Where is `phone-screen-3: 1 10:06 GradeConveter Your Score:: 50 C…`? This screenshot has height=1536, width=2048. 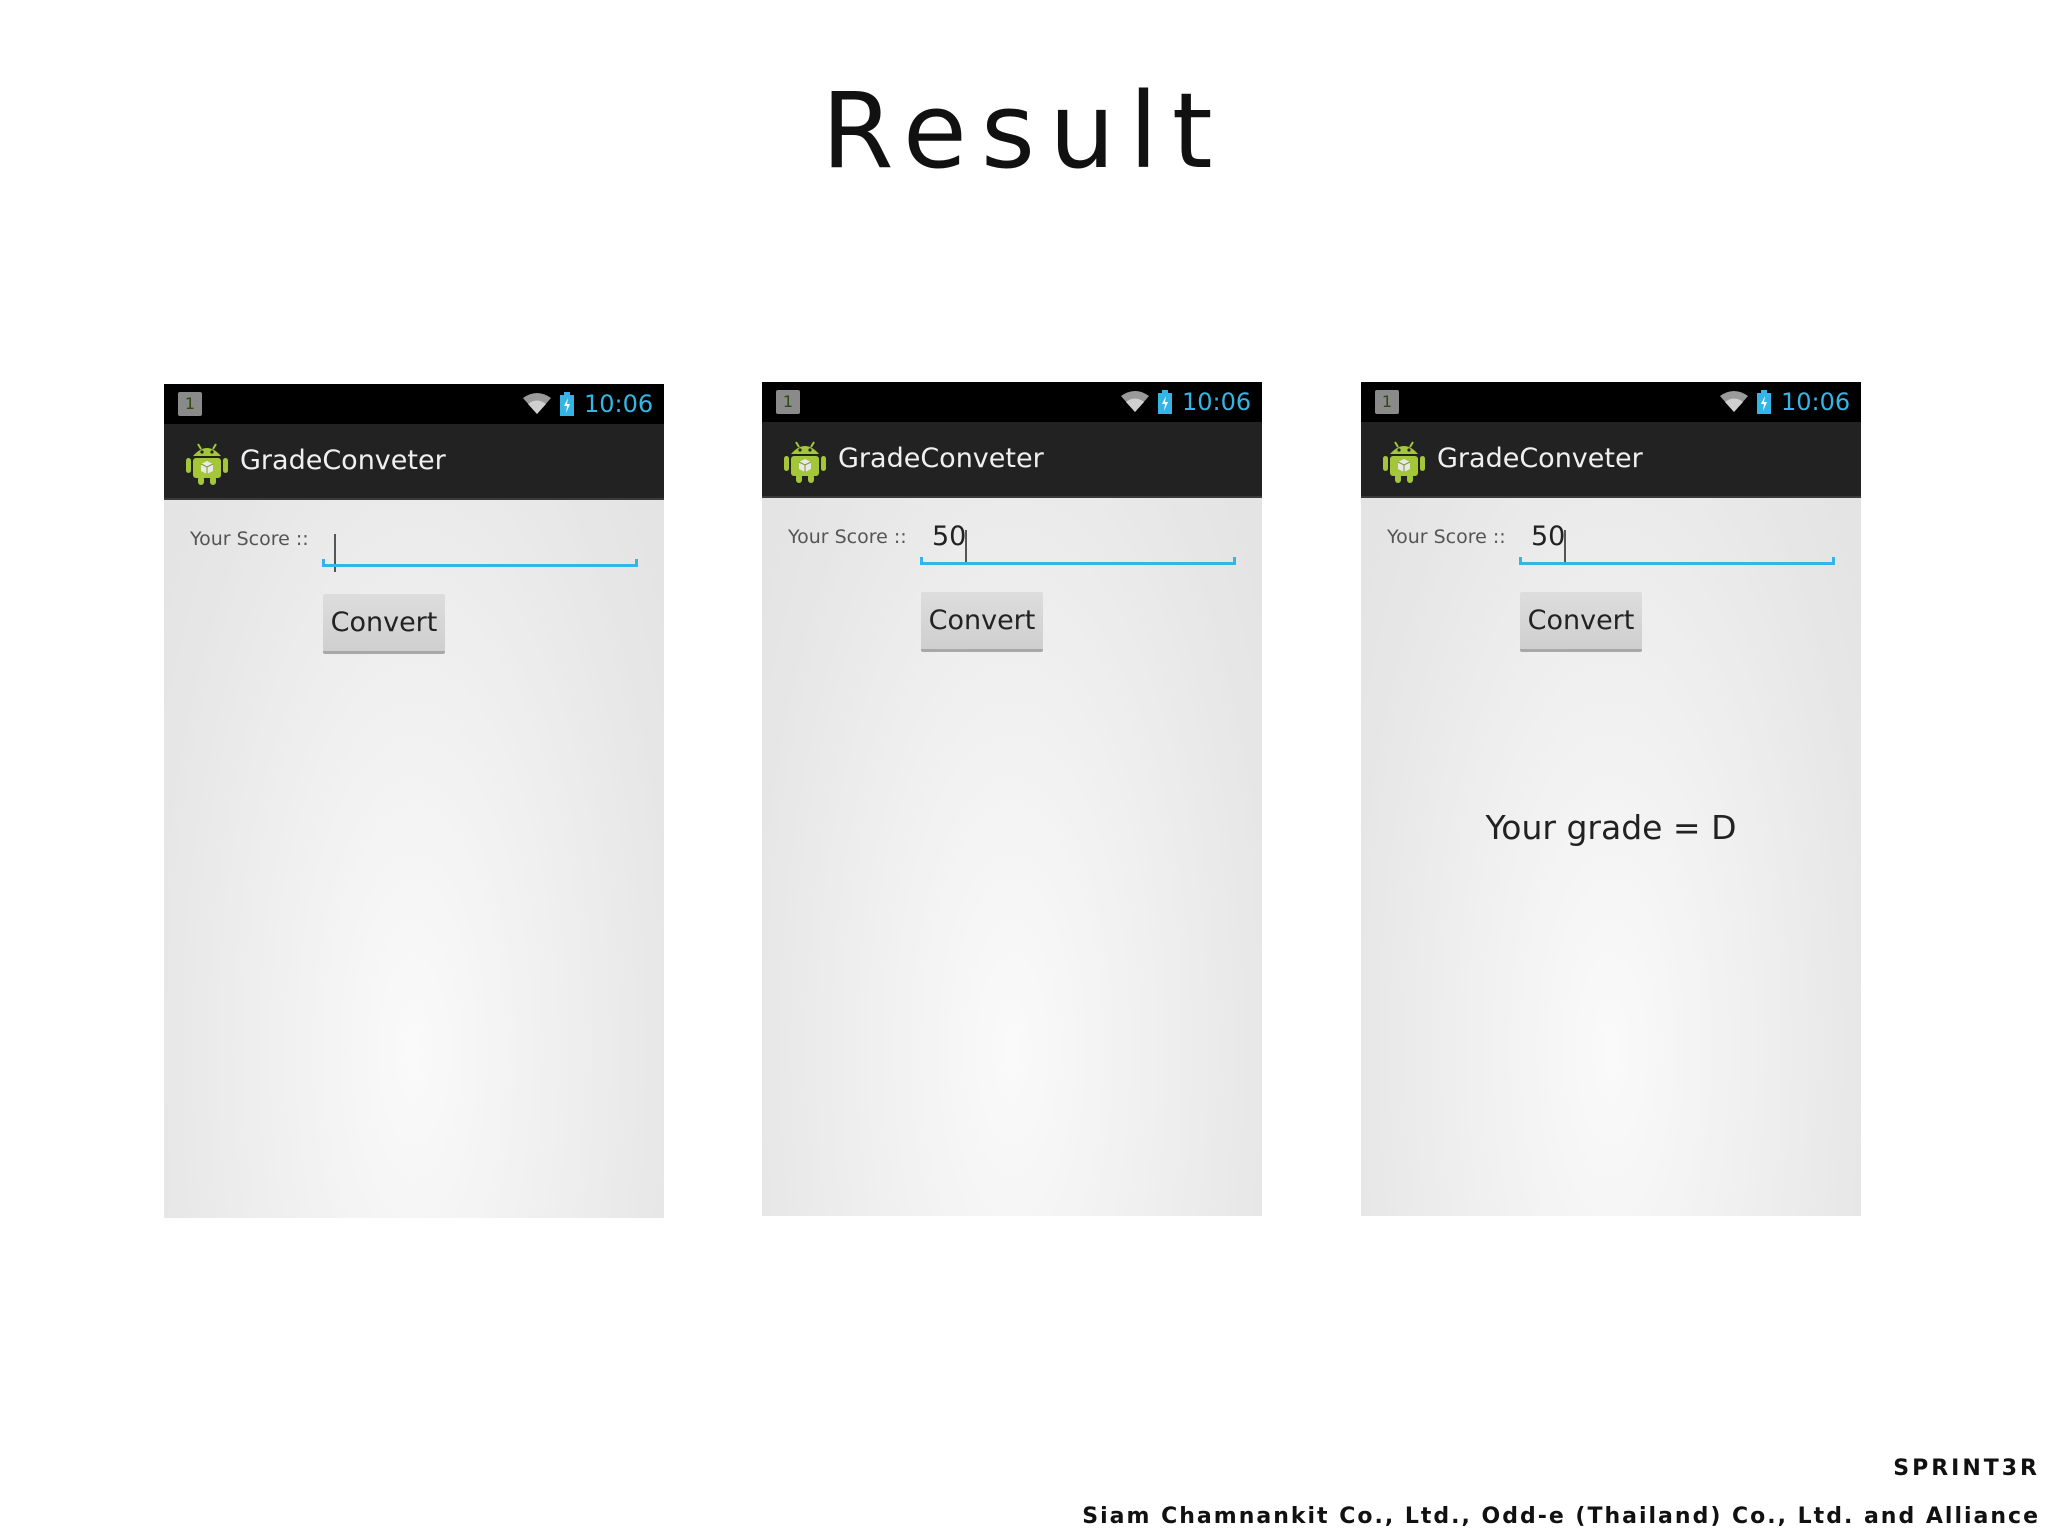
phone-screen-3: 1 10:06 GradeConveter Your Score:: 50 C… is located at coordinates (1611, 799).